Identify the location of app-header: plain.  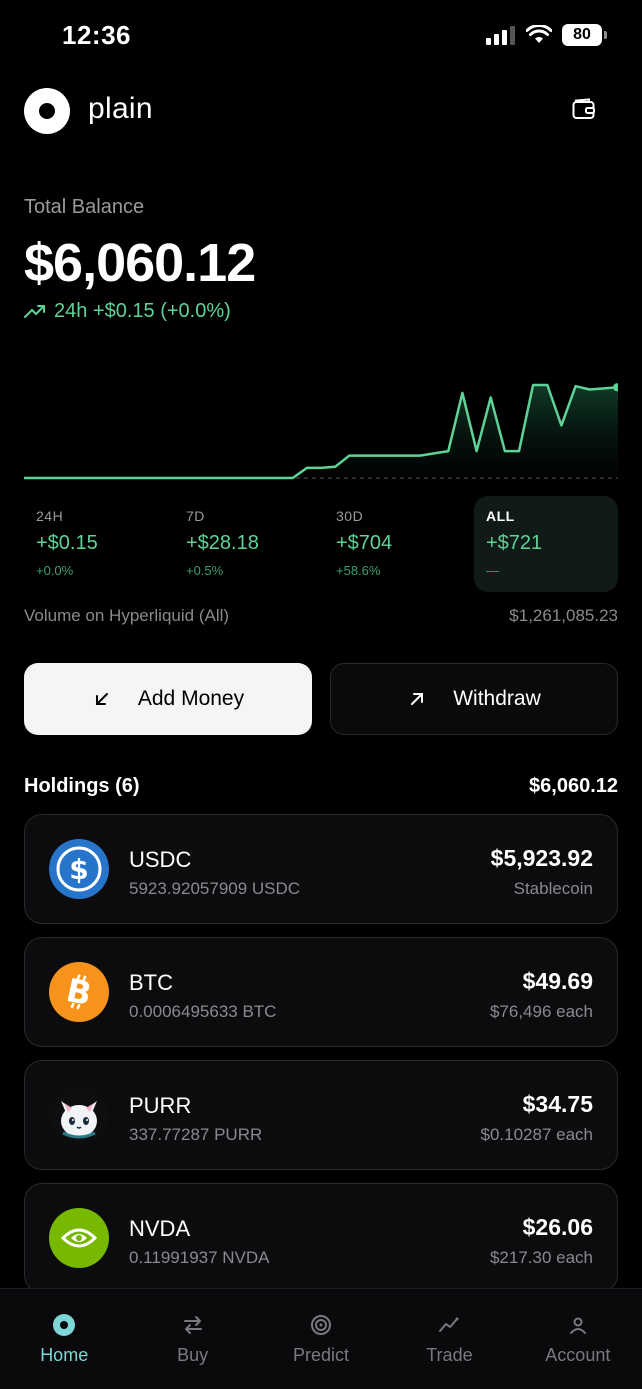
(321, 112).